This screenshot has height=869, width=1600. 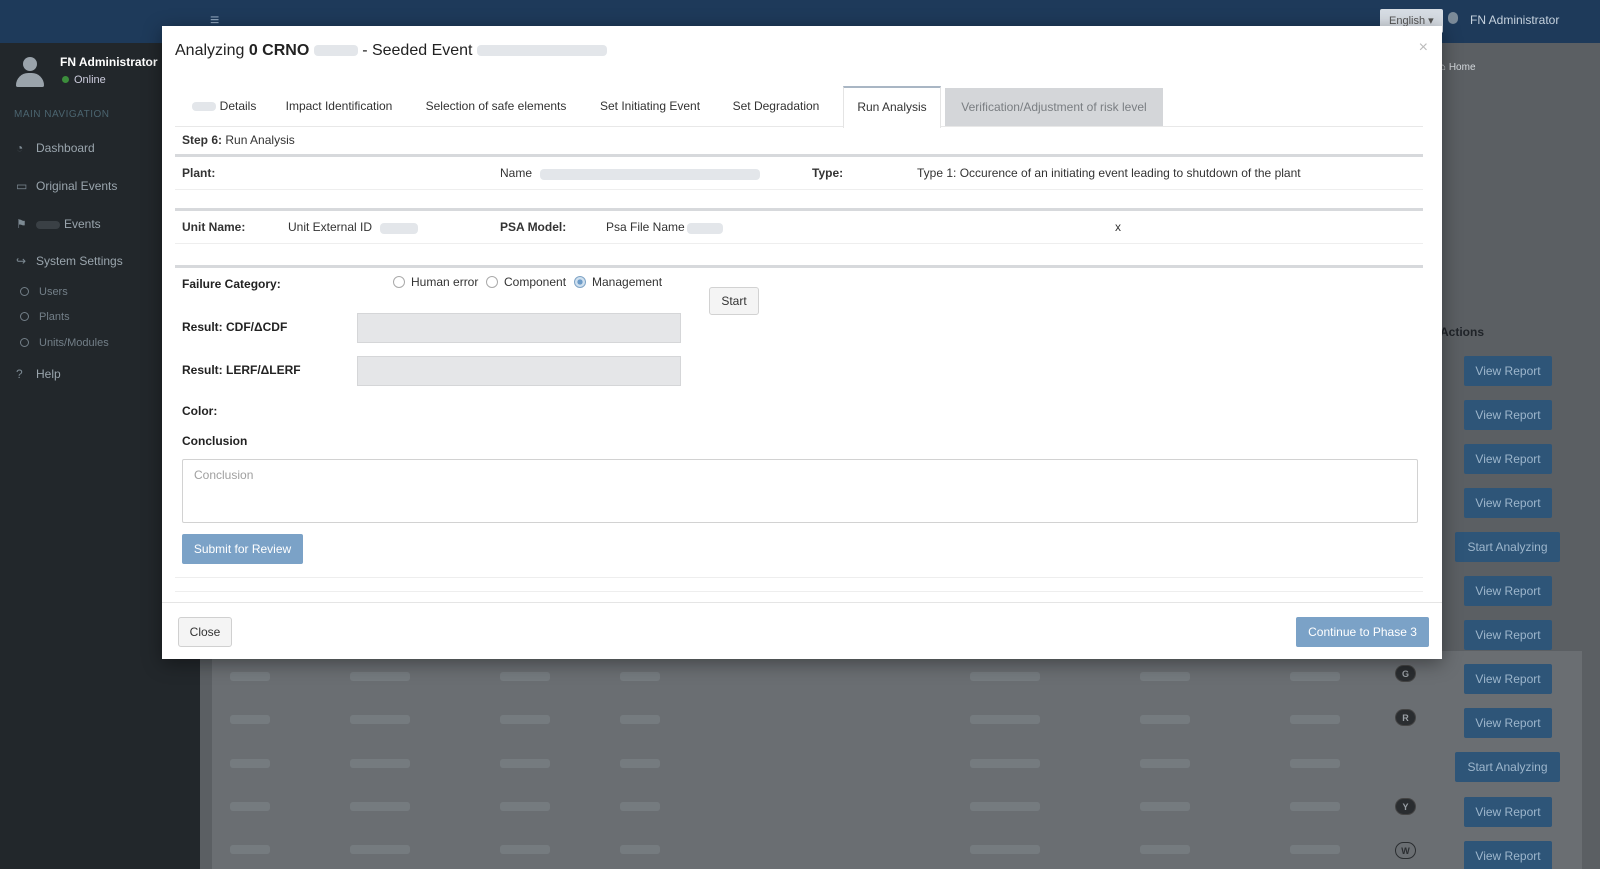 What do you see at coordinates (202, 140) in the screenshot?
I see `step-number: Step 6:` at bounding box center [202, 140].